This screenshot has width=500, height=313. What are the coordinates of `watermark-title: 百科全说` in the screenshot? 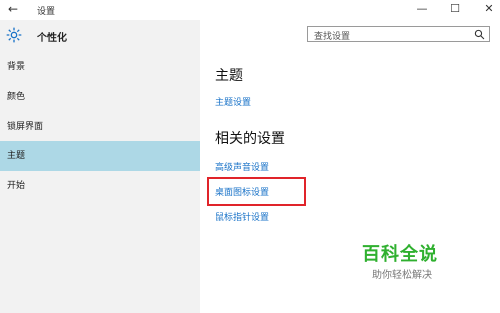 It's located at (400, 254).